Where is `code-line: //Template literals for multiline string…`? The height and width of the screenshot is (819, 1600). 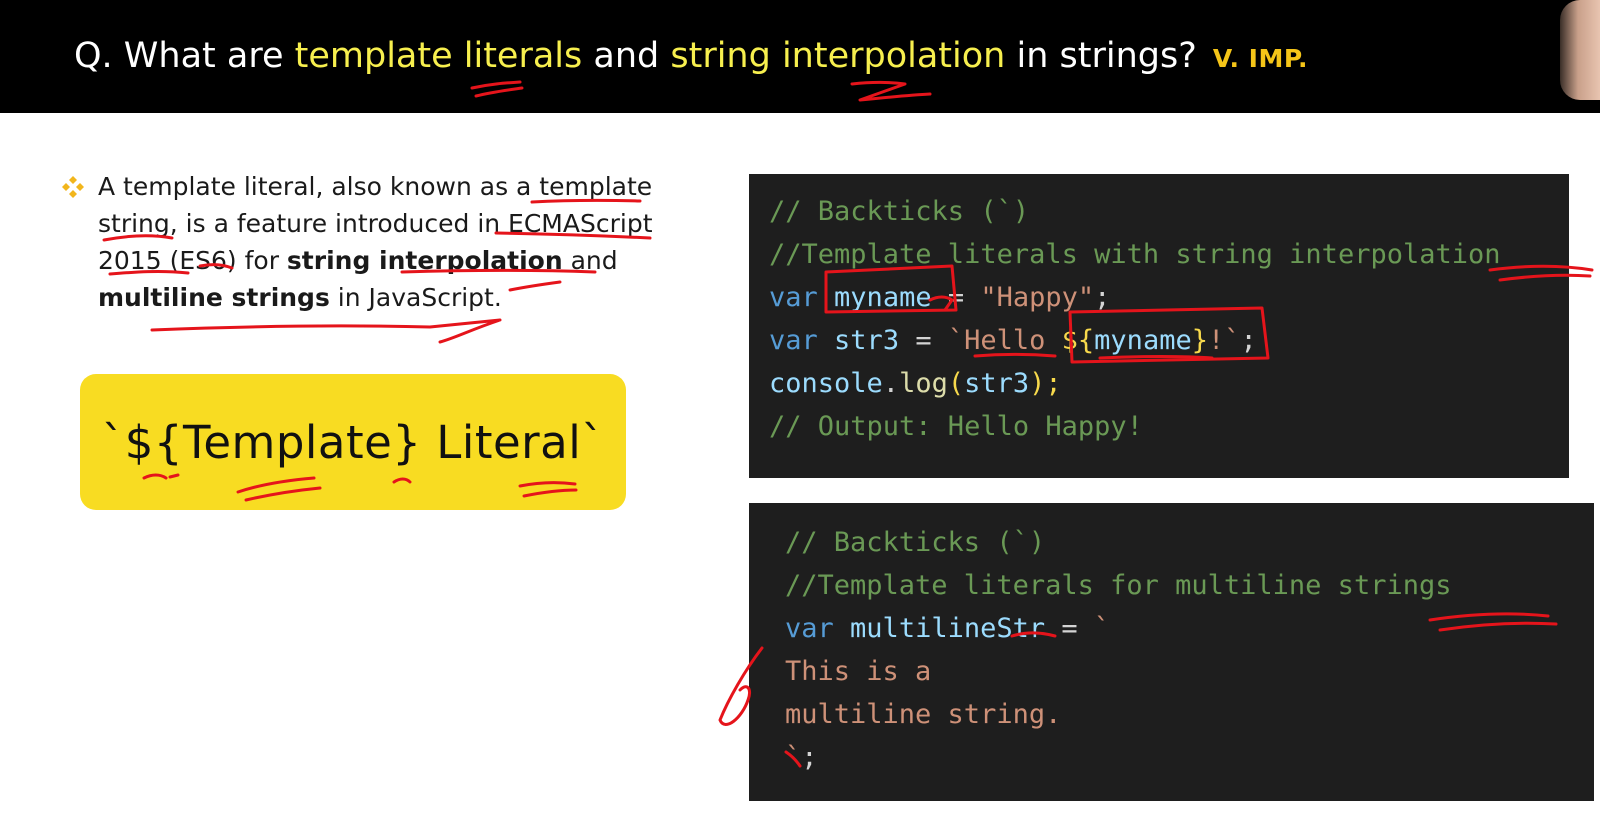
code-line: //Template literals for multiline string… is located at coordinates (1189, 585).